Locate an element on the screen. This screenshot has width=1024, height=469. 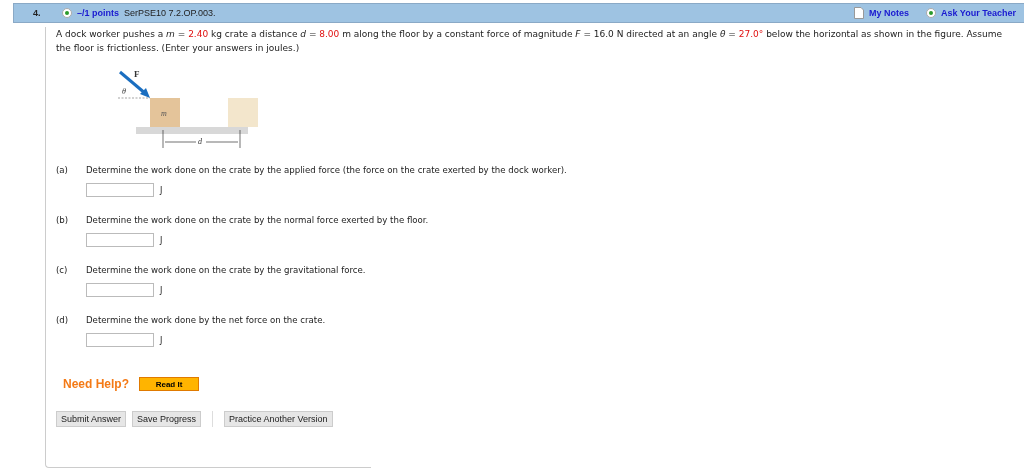
question-number: 4. is located at coordinates (37, 13).